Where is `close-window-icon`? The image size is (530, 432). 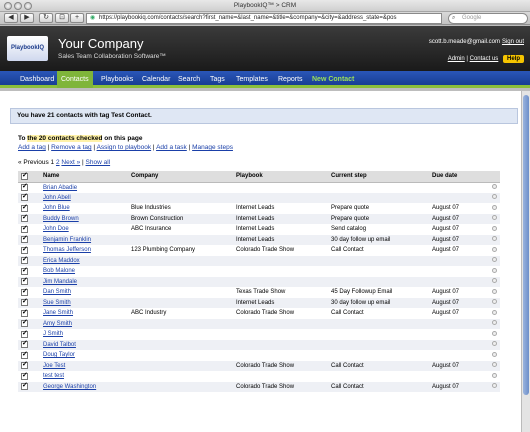 close-window-icon is located at coordinates (8, 6).